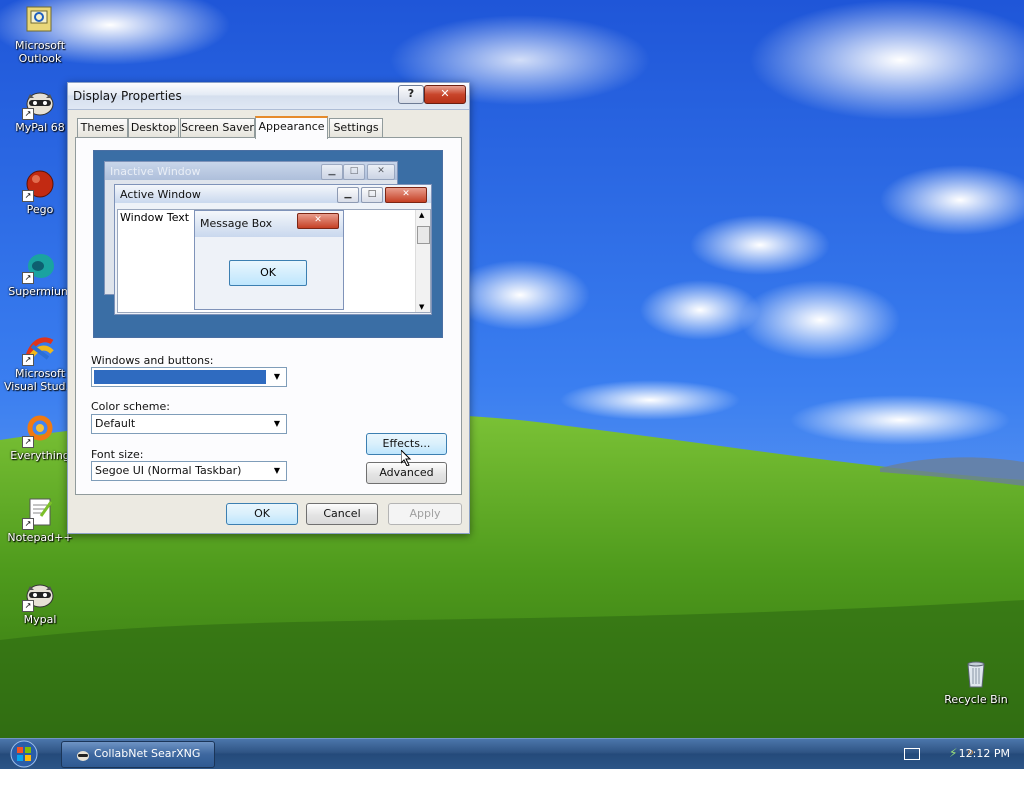 Image resolution: width=1024 pixels, height=790 pixels. I want to click on start-button, so click(24, 754).